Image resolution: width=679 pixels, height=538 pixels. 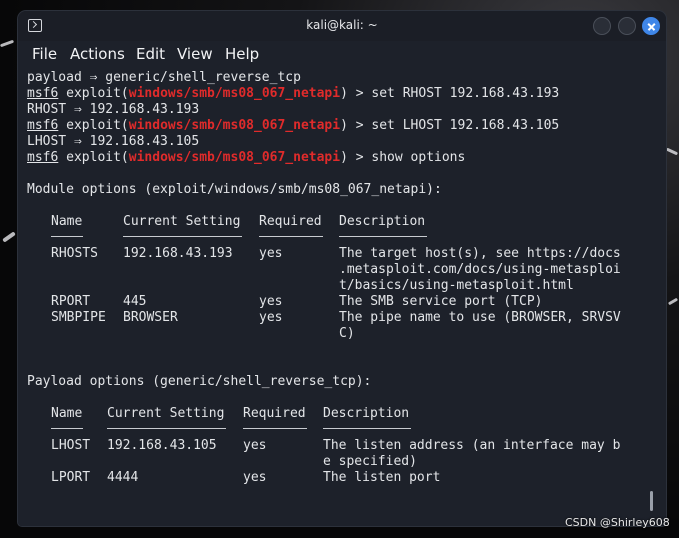 What do you see at coordinates (465, 93) in the screenshot?
I see `command-text: set RHOST 192.168.43.193` at bounding box center [465, 93].